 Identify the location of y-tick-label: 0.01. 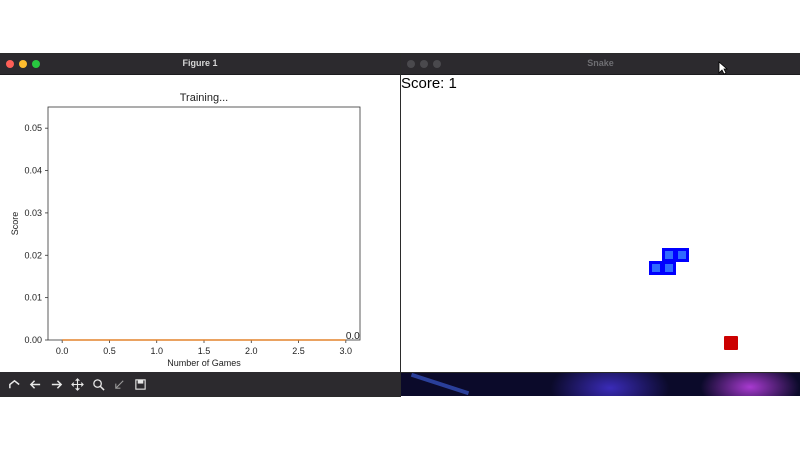
(33, 298).